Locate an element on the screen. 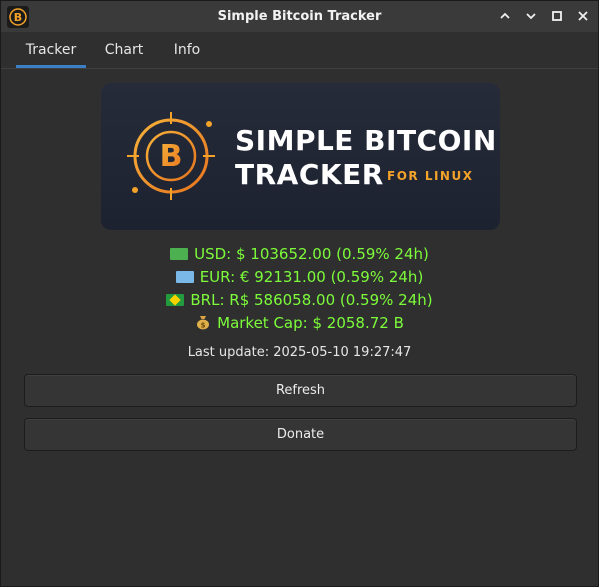 The image size is (599, 587). market-cap: Market Cap: $ 2058.72 B is located at coordinates (310, 323).